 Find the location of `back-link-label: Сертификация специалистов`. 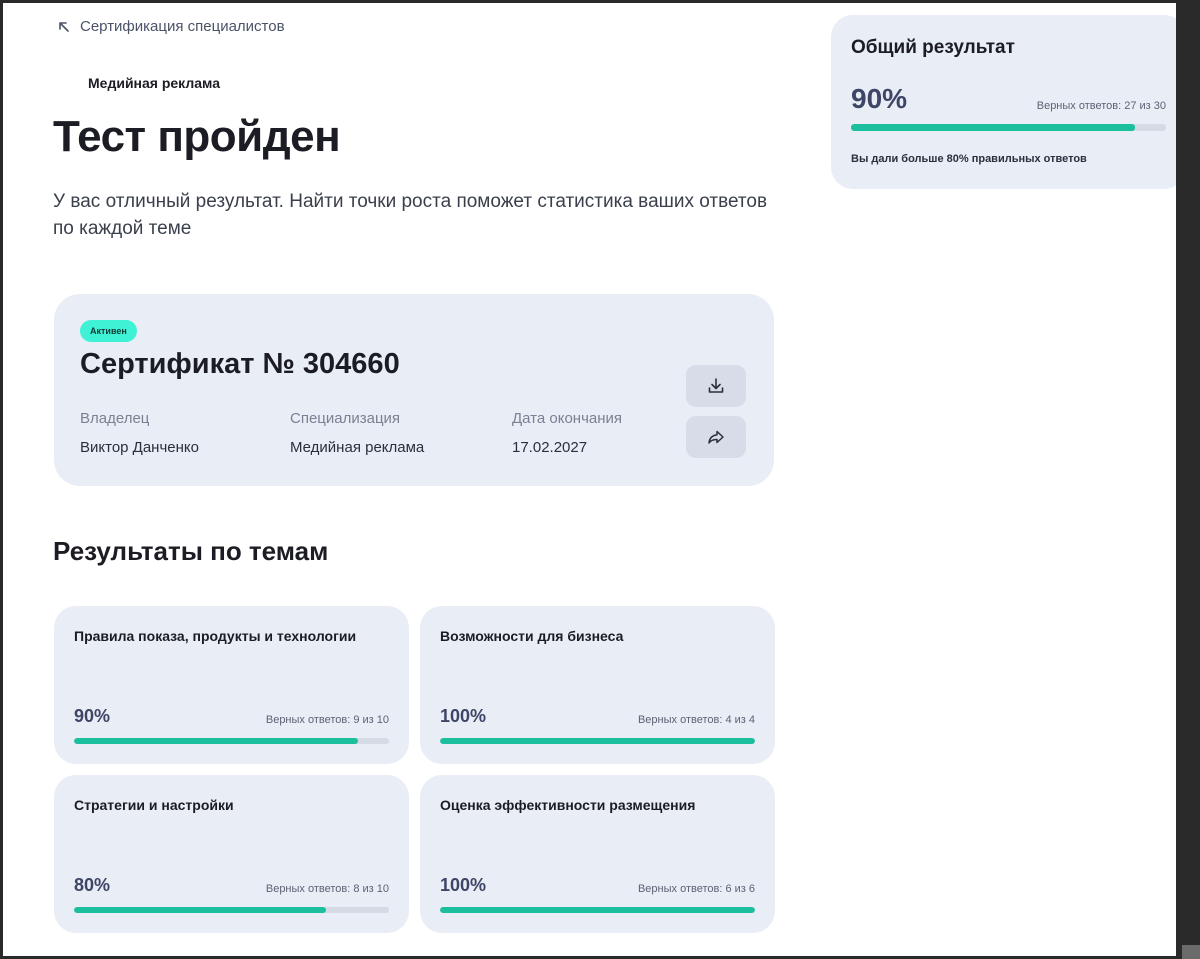

back-link-label: Сертификация специалистов is located at coordinates (182, 26).